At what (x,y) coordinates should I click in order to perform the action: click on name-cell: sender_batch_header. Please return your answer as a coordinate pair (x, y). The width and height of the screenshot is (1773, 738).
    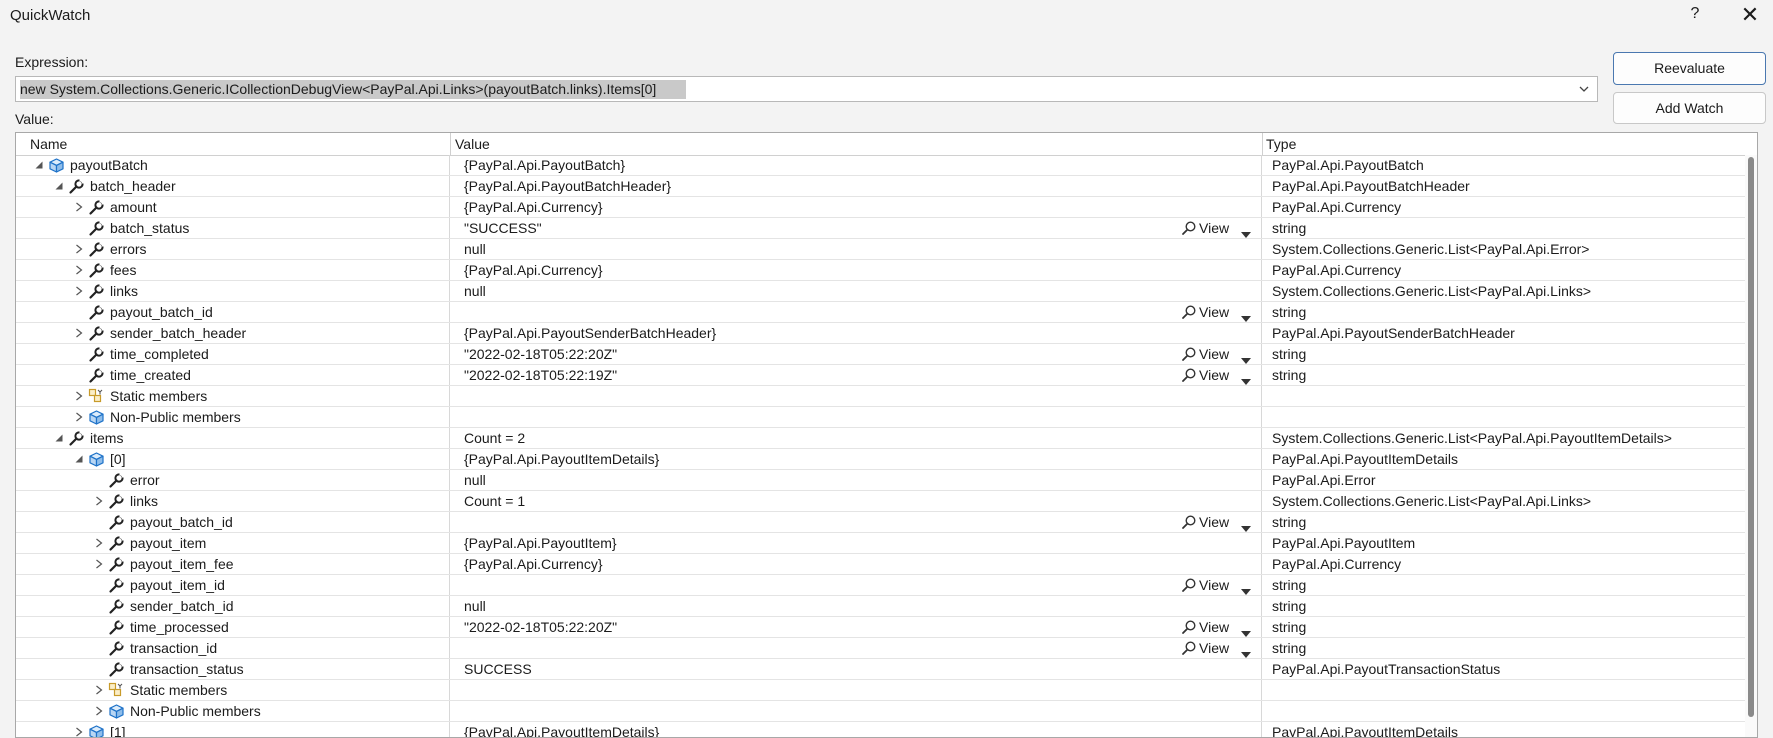
    Looking at the image, I should click on (233, 333).